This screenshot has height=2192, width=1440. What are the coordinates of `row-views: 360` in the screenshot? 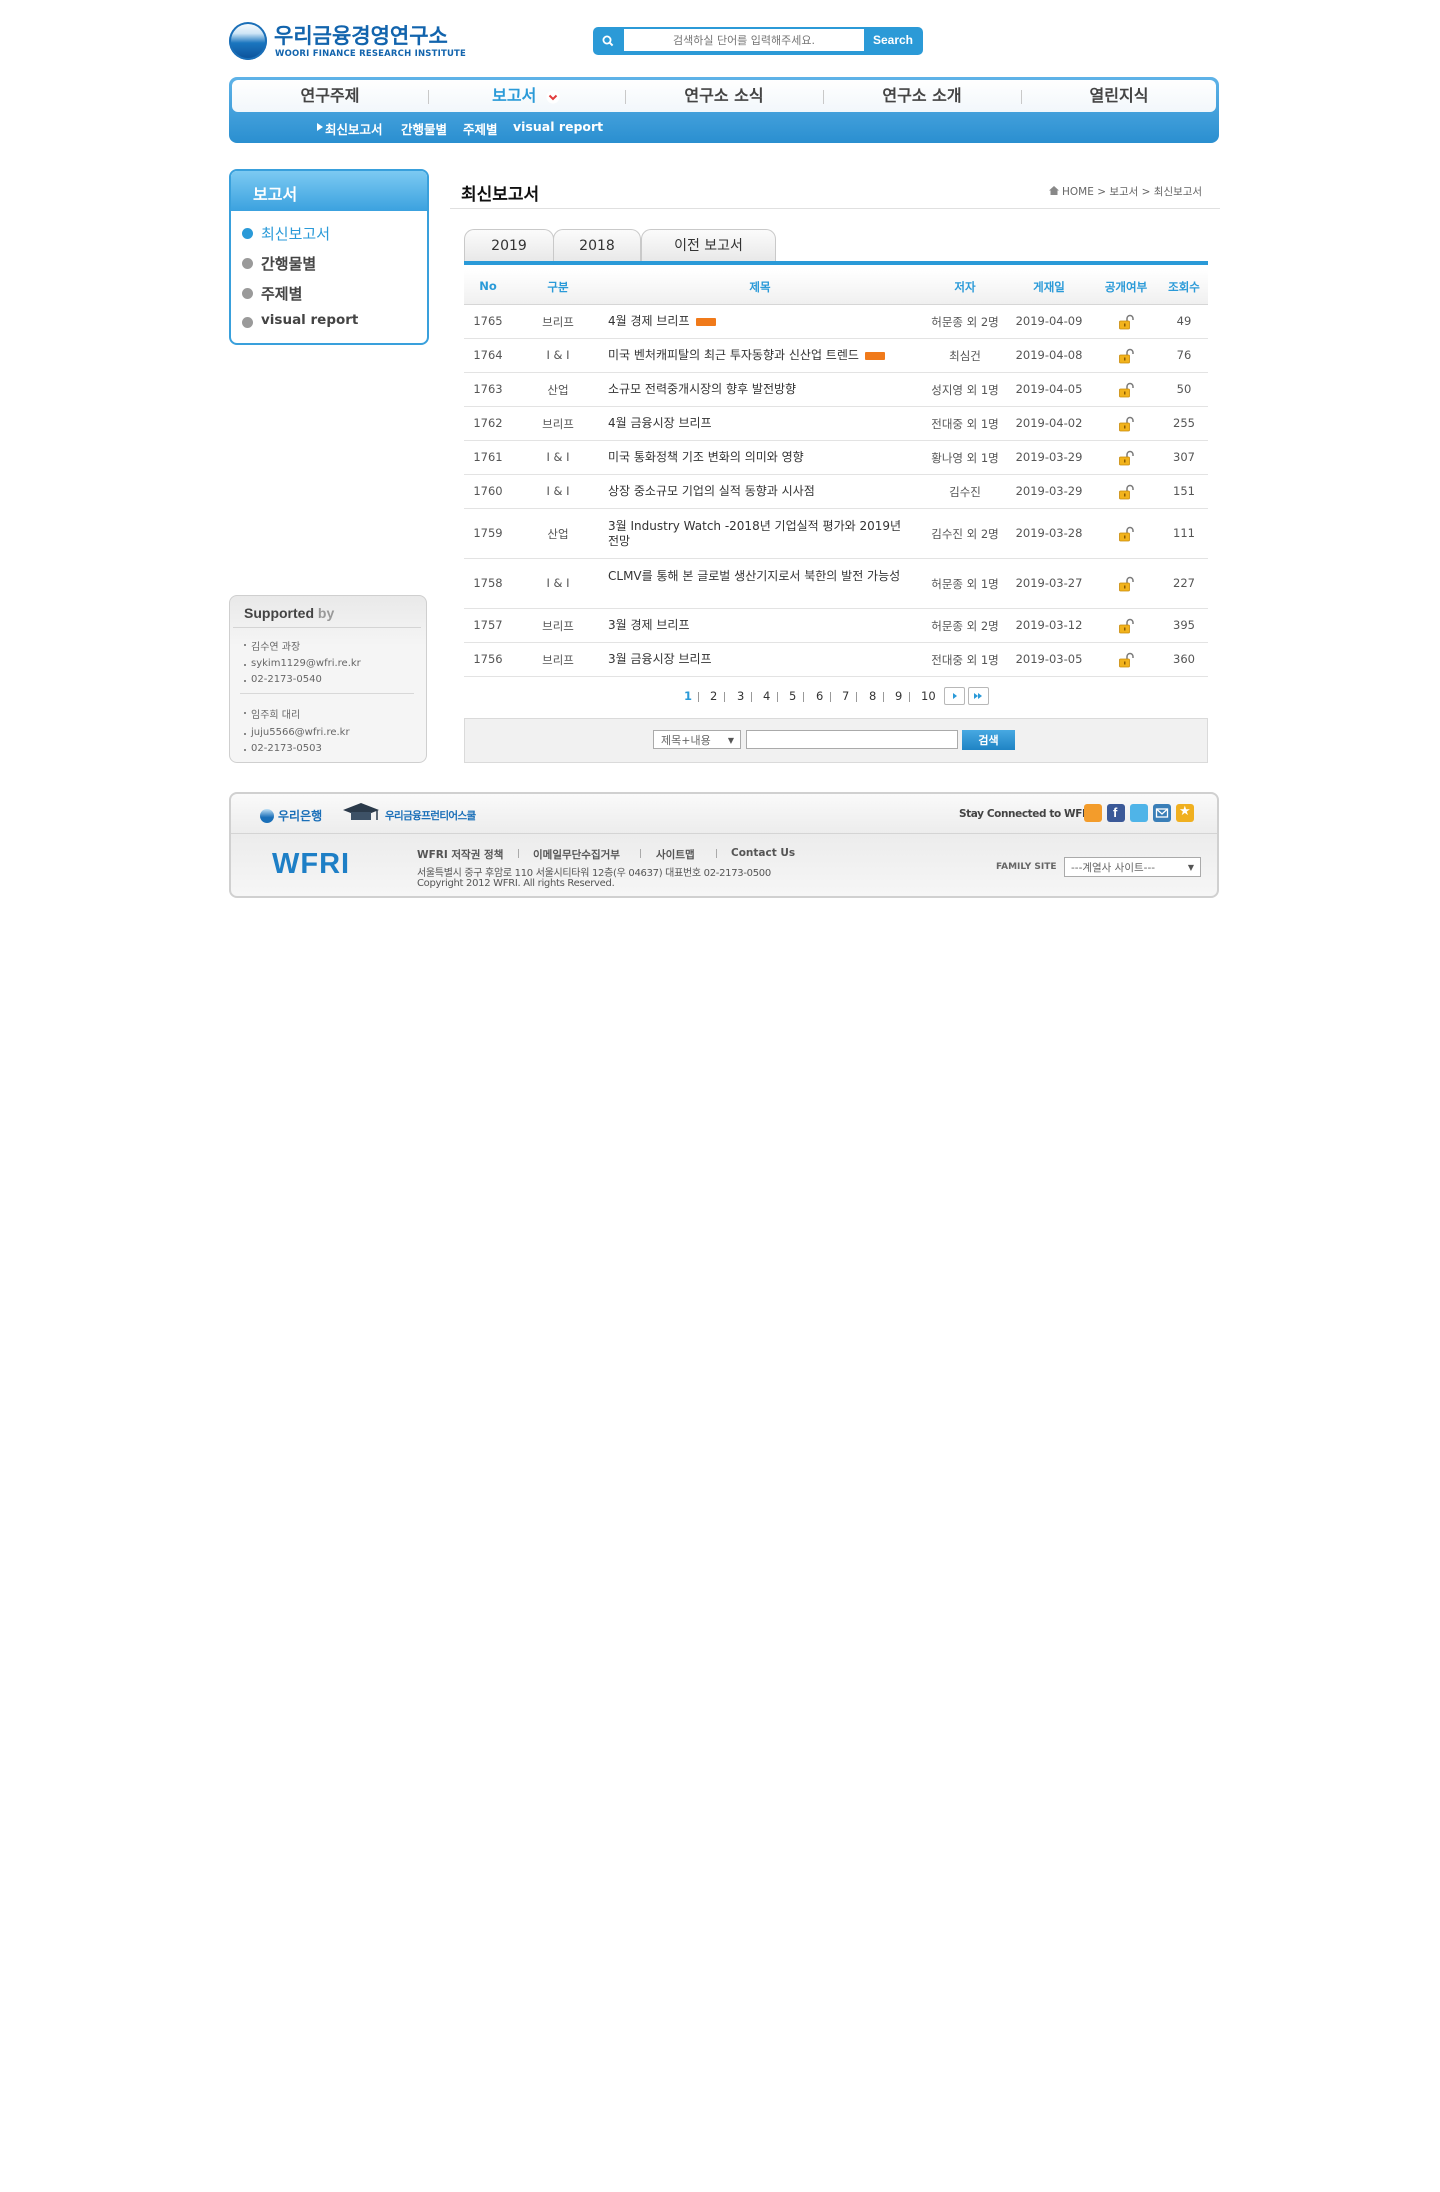 It's located at (1184, 659).